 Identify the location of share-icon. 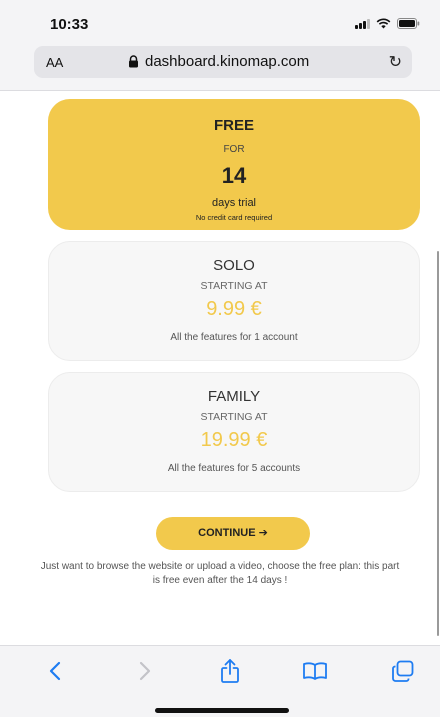
(230, 671).